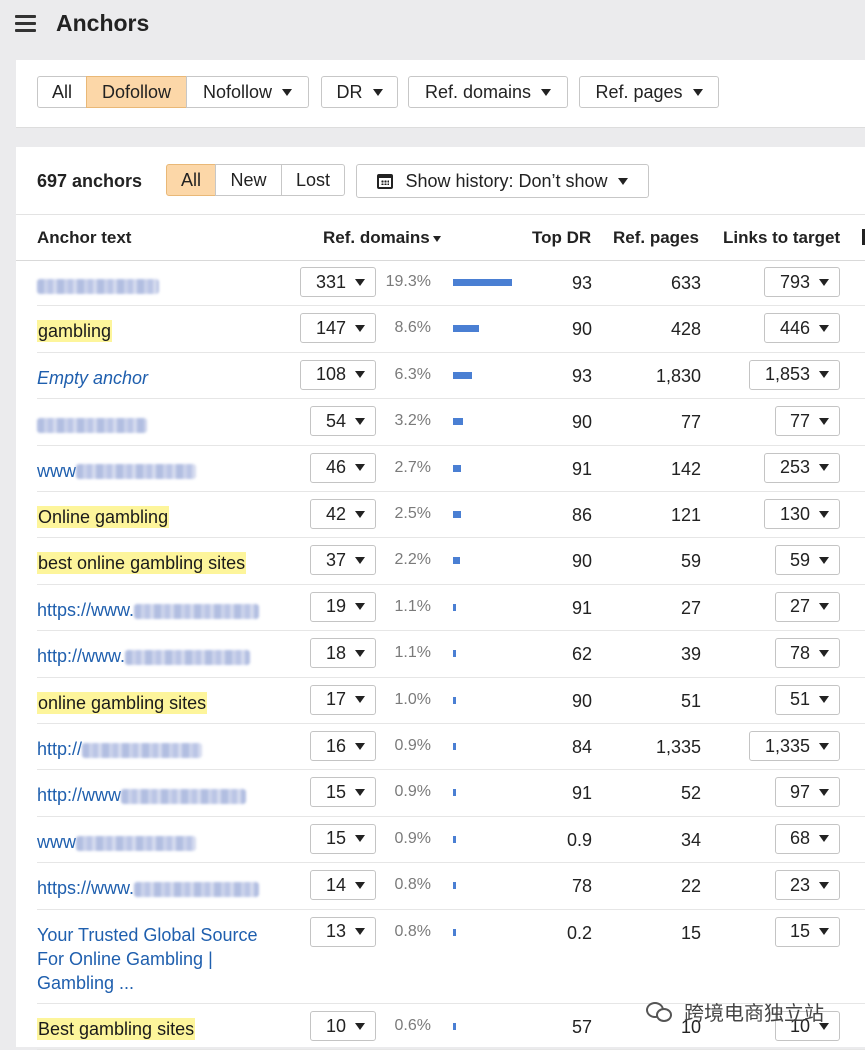  I want to click on col-anchor-text: Anchor text, so click(84, 238).